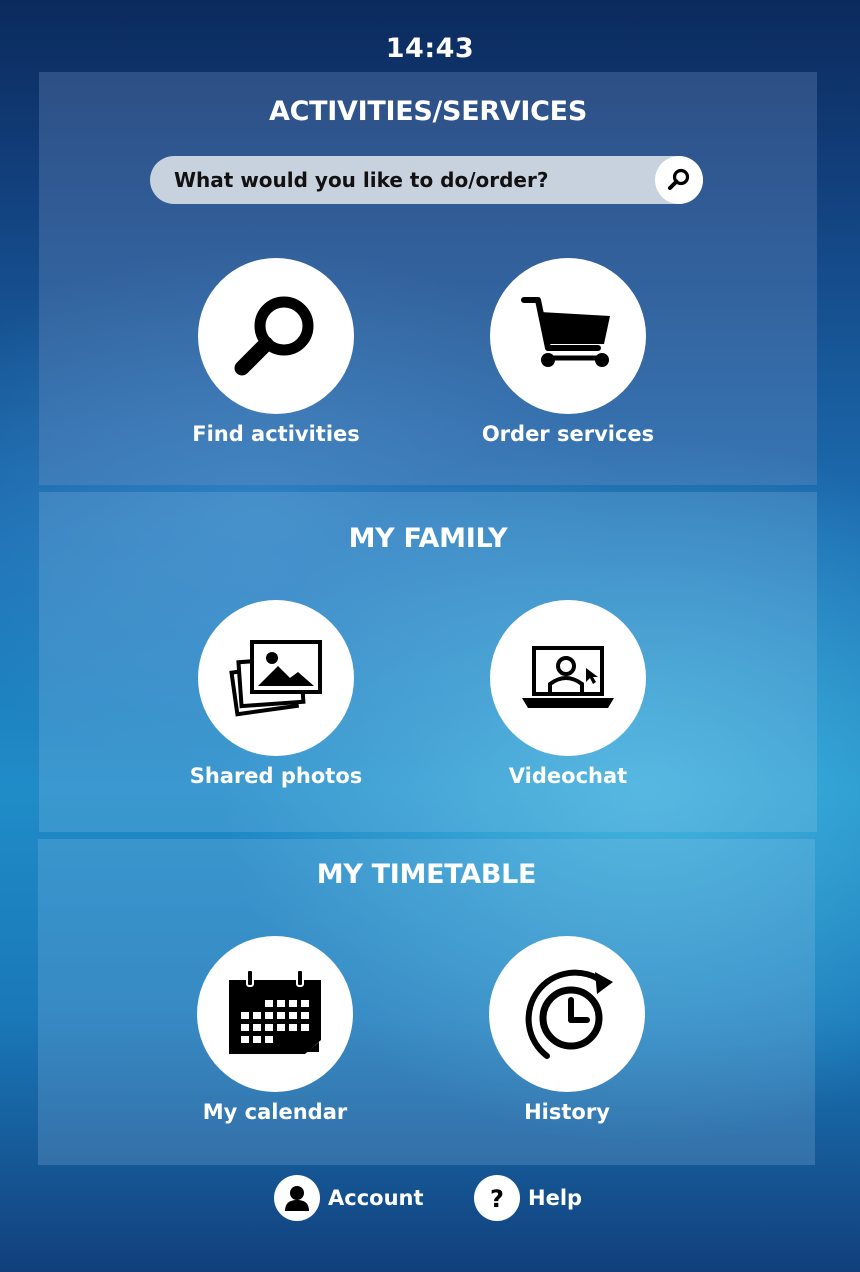 Image resolution: width=860 pixels, height=1272 pixels. I want to click on history-button: History, so click(567, 1030).